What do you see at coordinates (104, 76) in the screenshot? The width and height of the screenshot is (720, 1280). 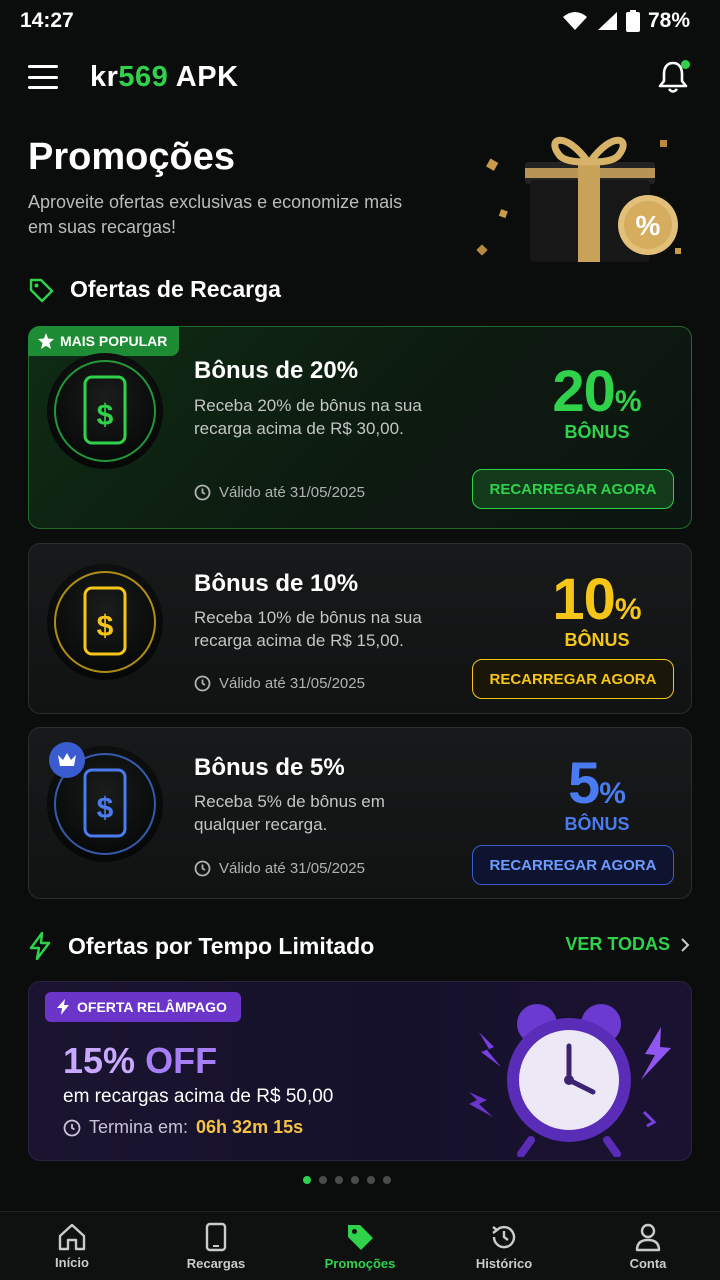 I see `brand-prefix: kr` at bounding box center [104, 76].